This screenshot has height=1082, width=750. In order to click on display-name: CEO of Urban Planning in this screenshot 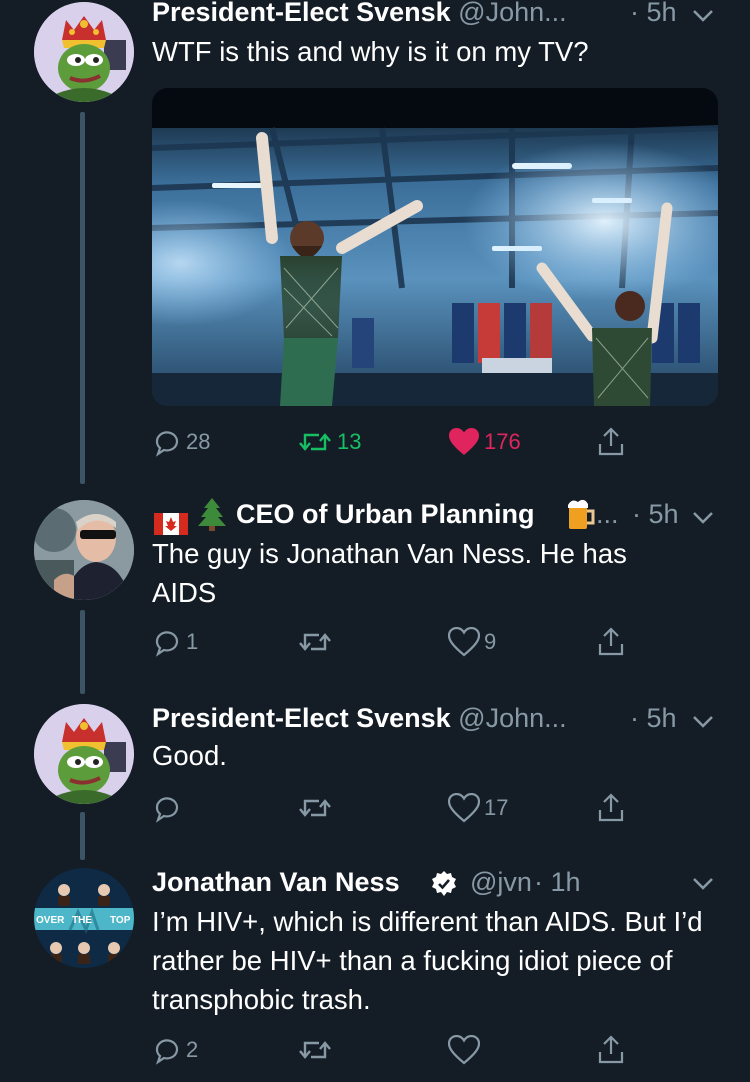, I will do `click(385, 514)`.